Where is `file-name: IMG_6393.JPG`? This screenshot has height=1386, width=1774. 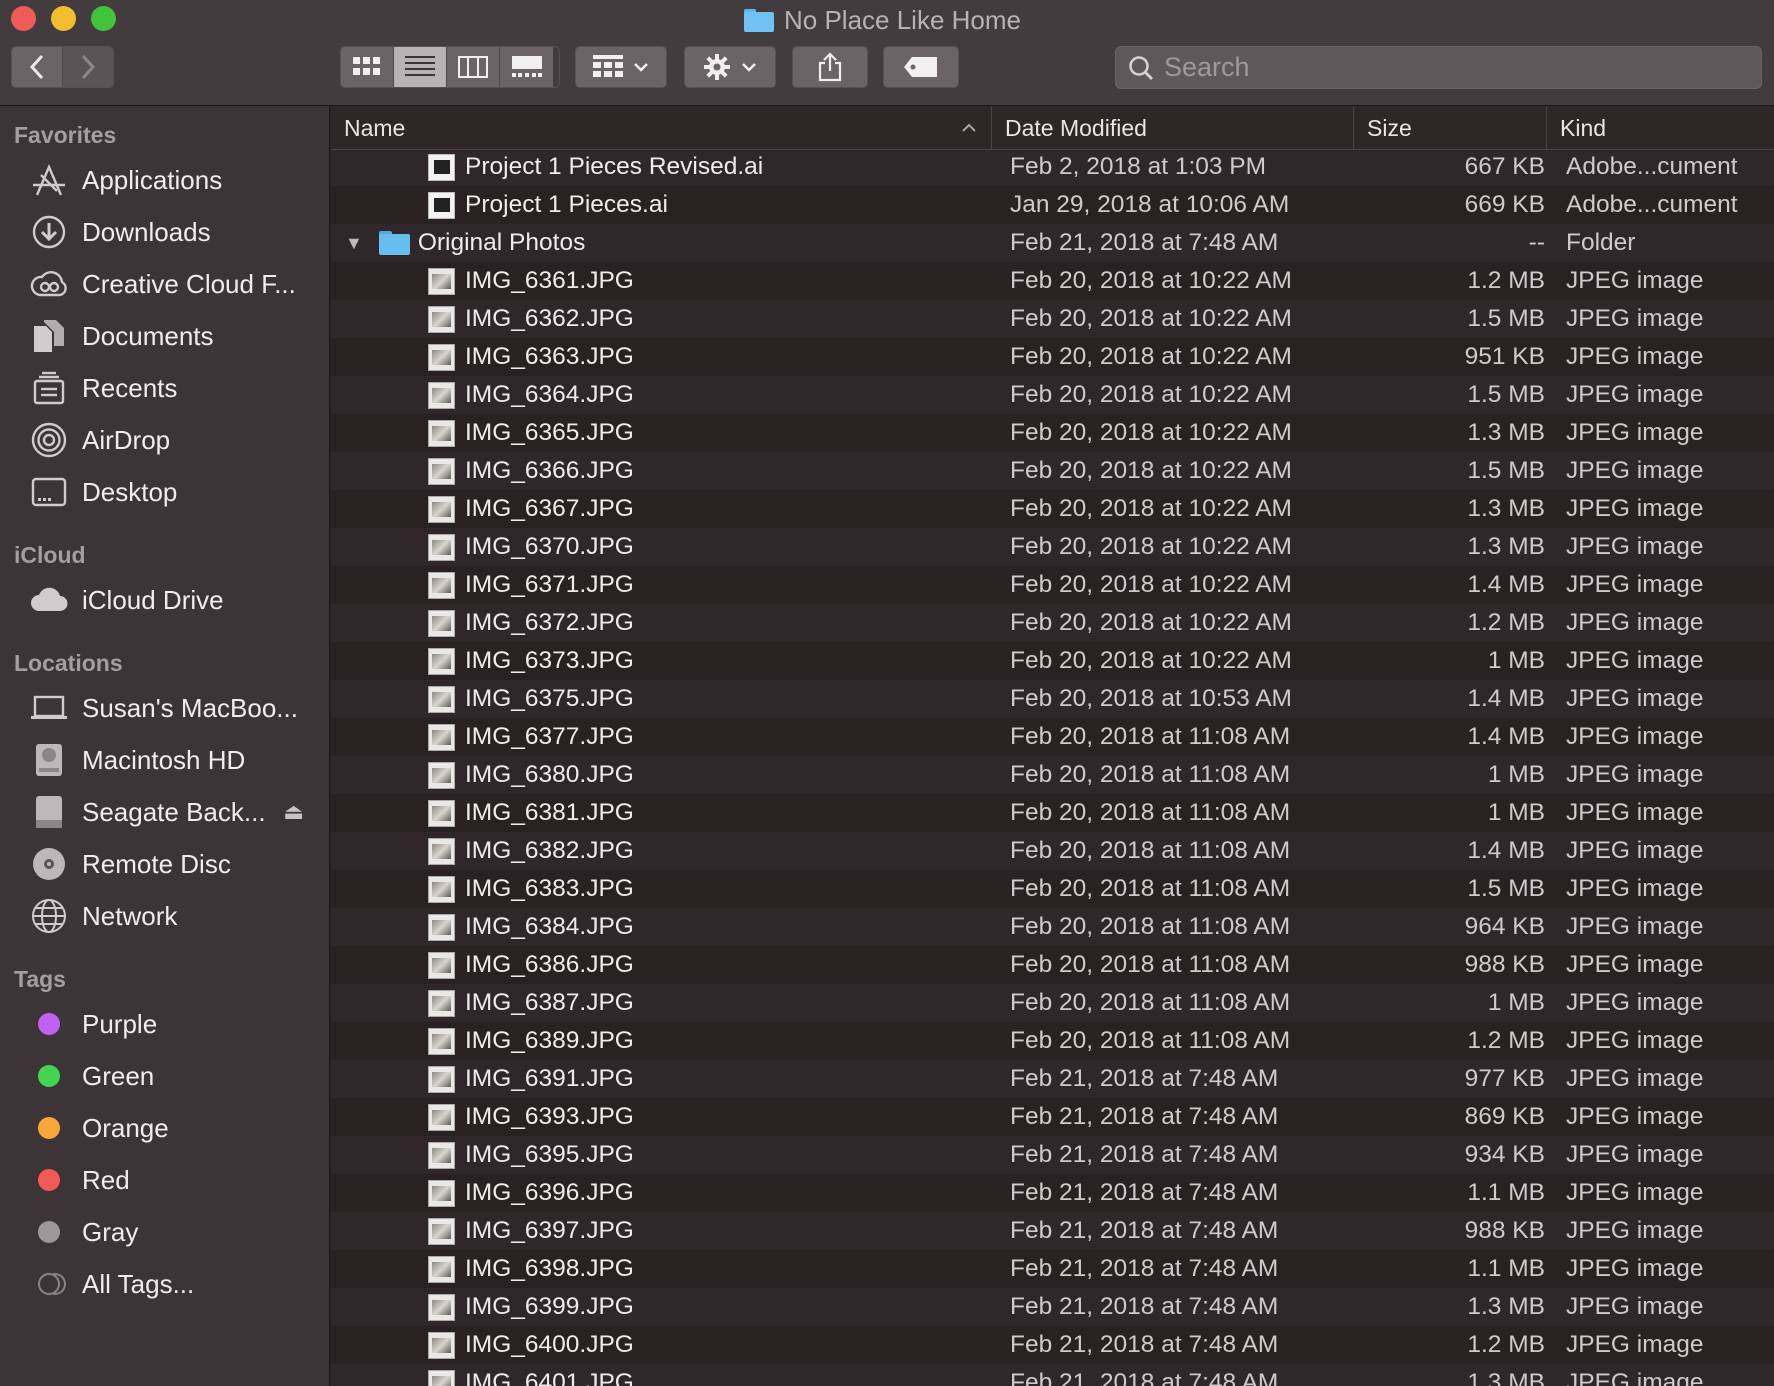
file-name: IMG_6393.JPG is located at coordinates (549, 1116).